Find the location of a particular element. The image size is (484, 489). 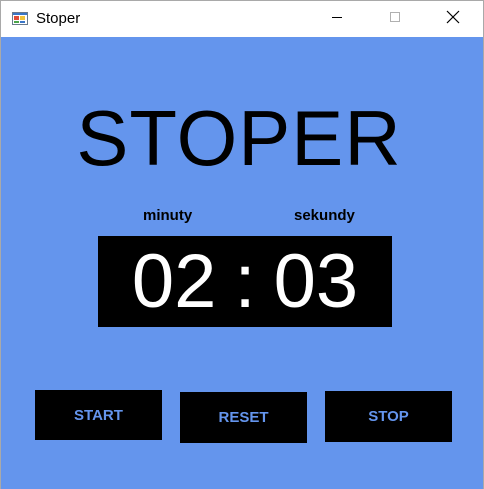

stop-button-label: STOP is located at coordinates (388, 416).